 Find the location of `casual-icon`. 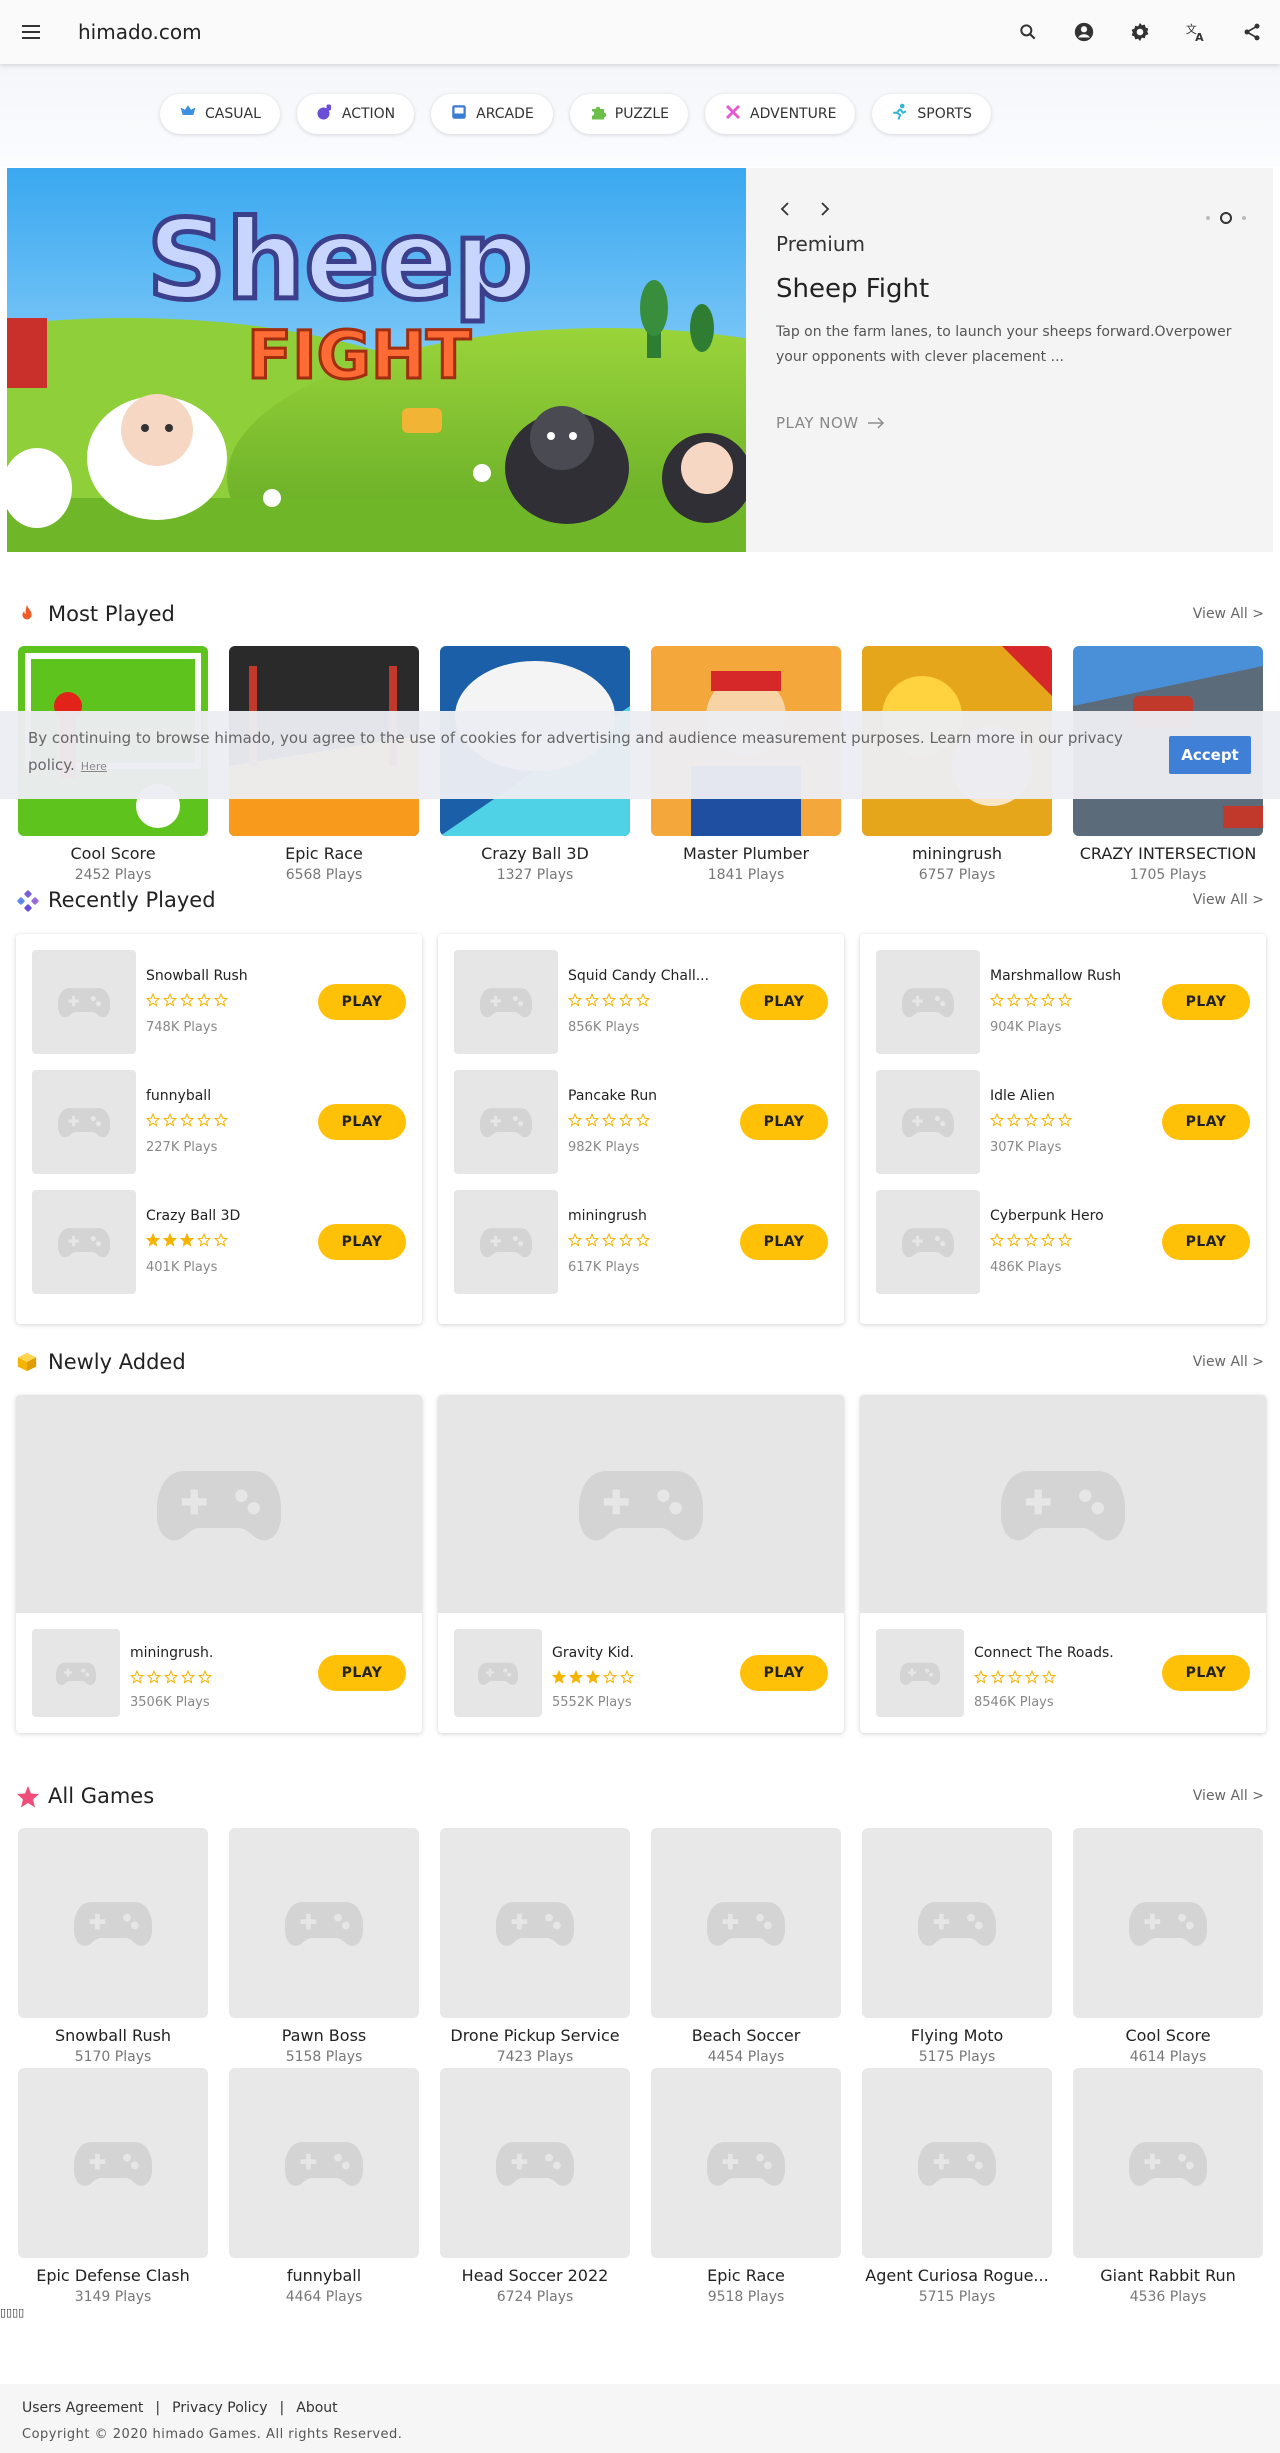

casual-icon is located at coordinates (188, 114).